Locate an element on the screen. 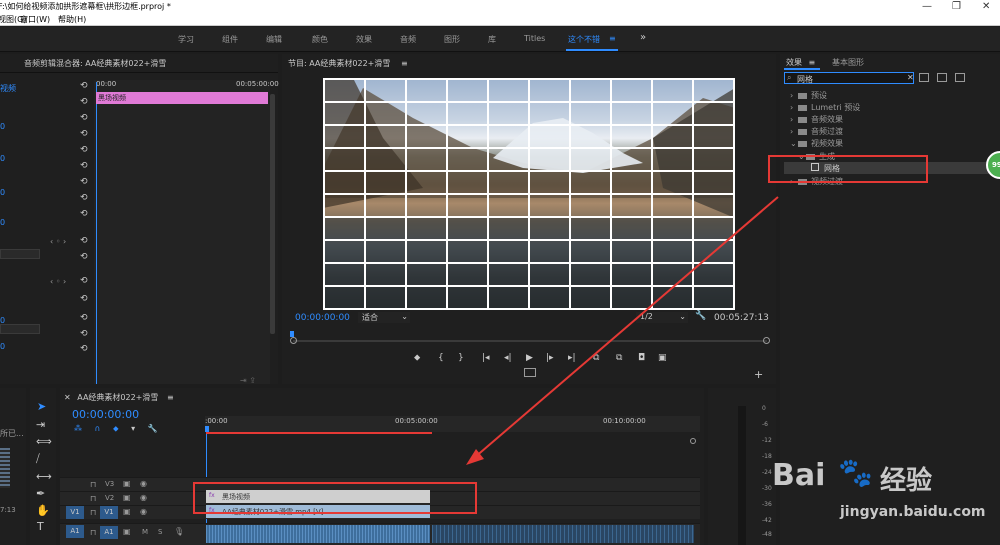 The image size is (1000, 545). go-to-in-icon: |◂ is located at coordinates (486, 358).